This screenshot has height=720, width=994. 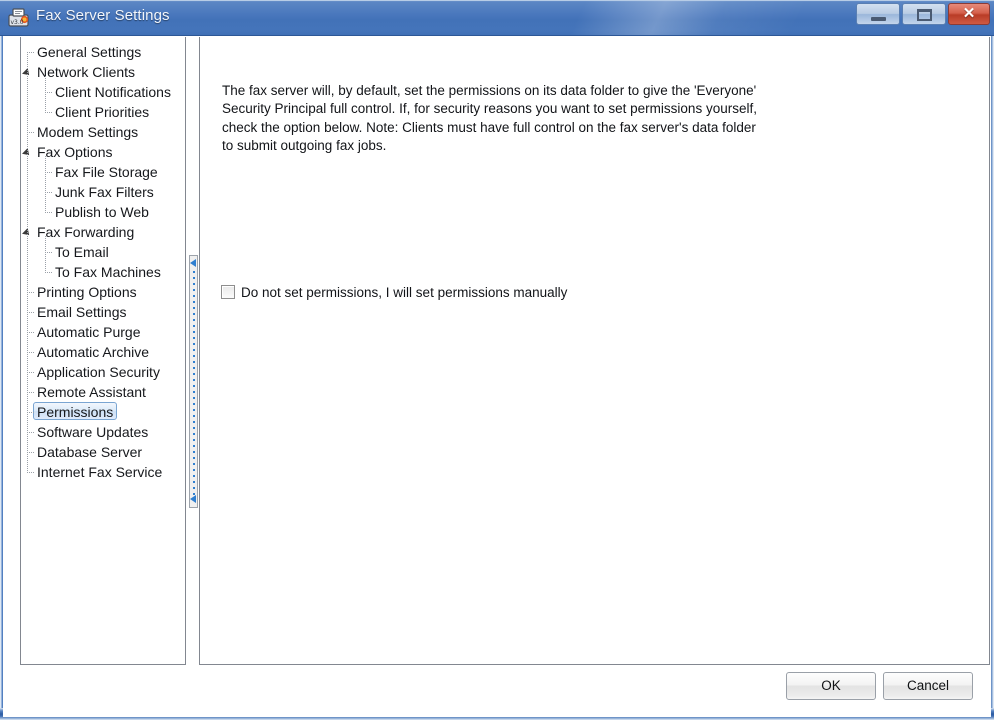 I want to click on tree-item-internet-fax-service: Internet Fax Service, so click(x=103, y=472).